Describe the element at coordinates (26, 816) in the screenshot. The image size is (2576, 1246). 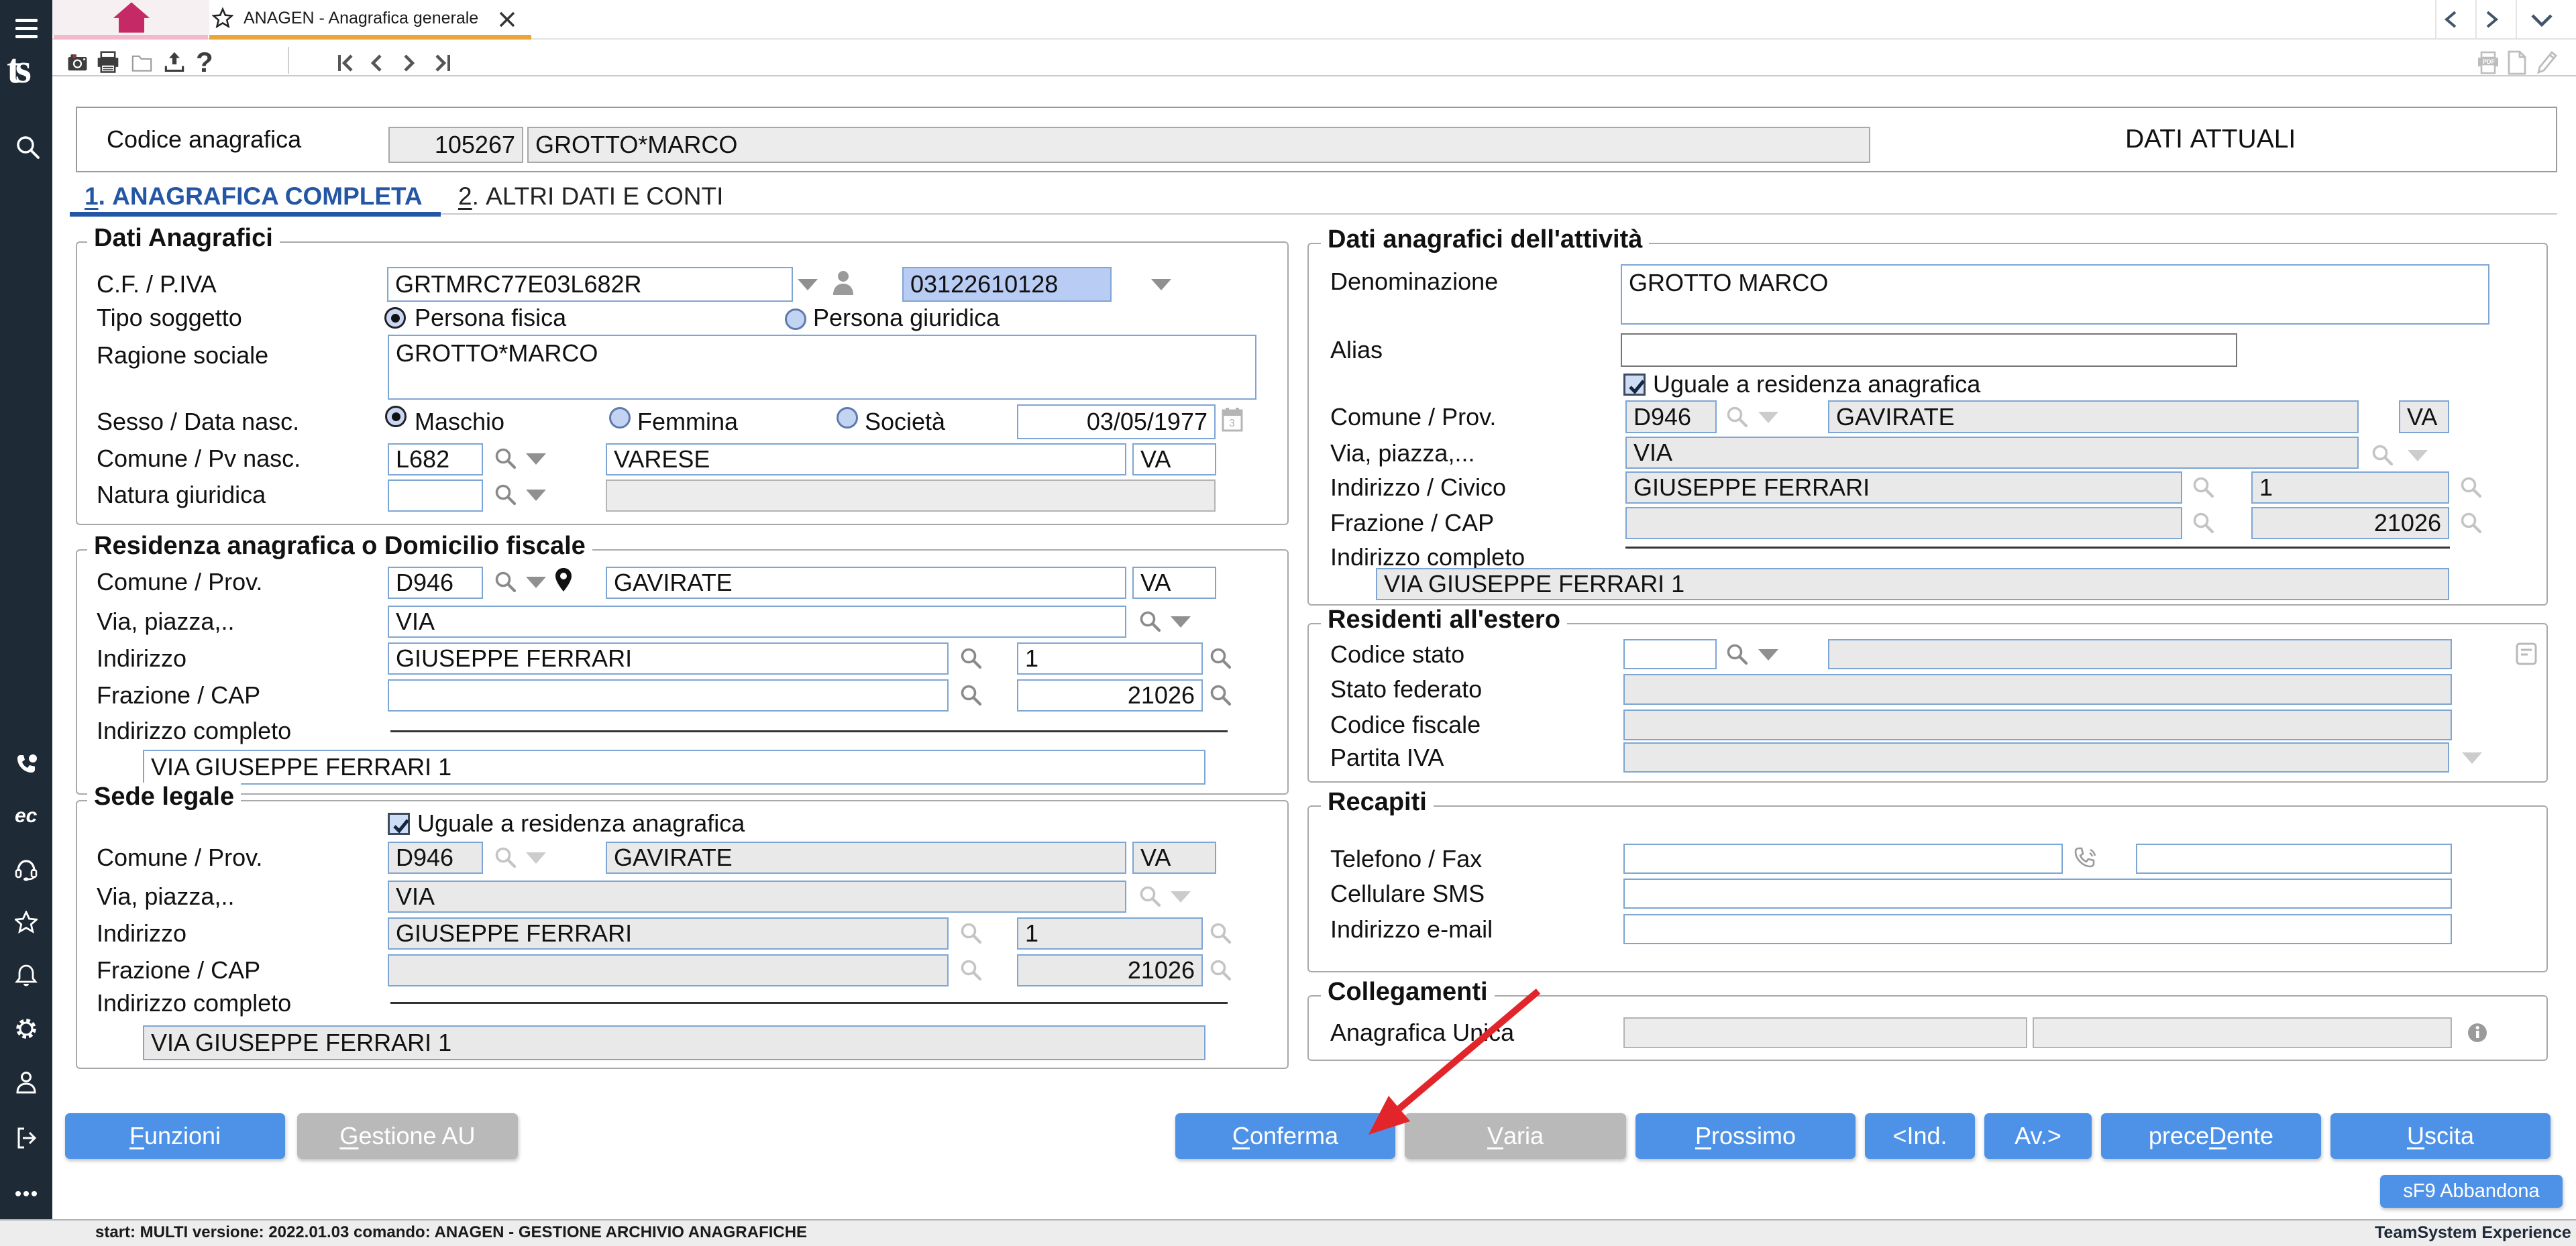
I see `svg-text: ec` at that location.